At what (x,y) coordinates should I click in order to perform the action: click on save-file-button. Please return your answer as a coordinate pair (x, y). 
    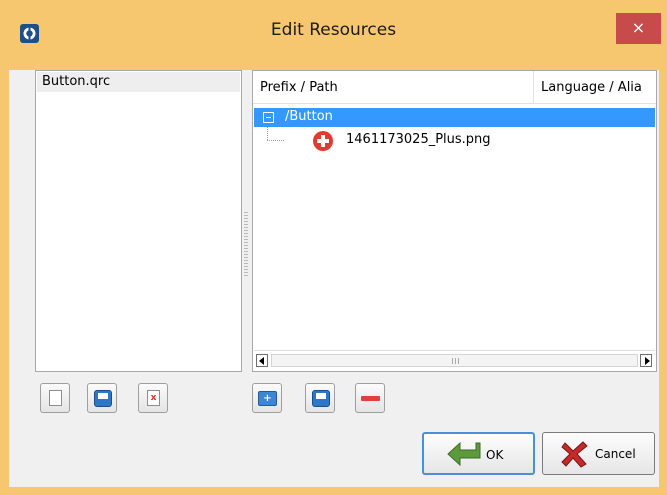
    Looking at the image, I should click on (102, 398).